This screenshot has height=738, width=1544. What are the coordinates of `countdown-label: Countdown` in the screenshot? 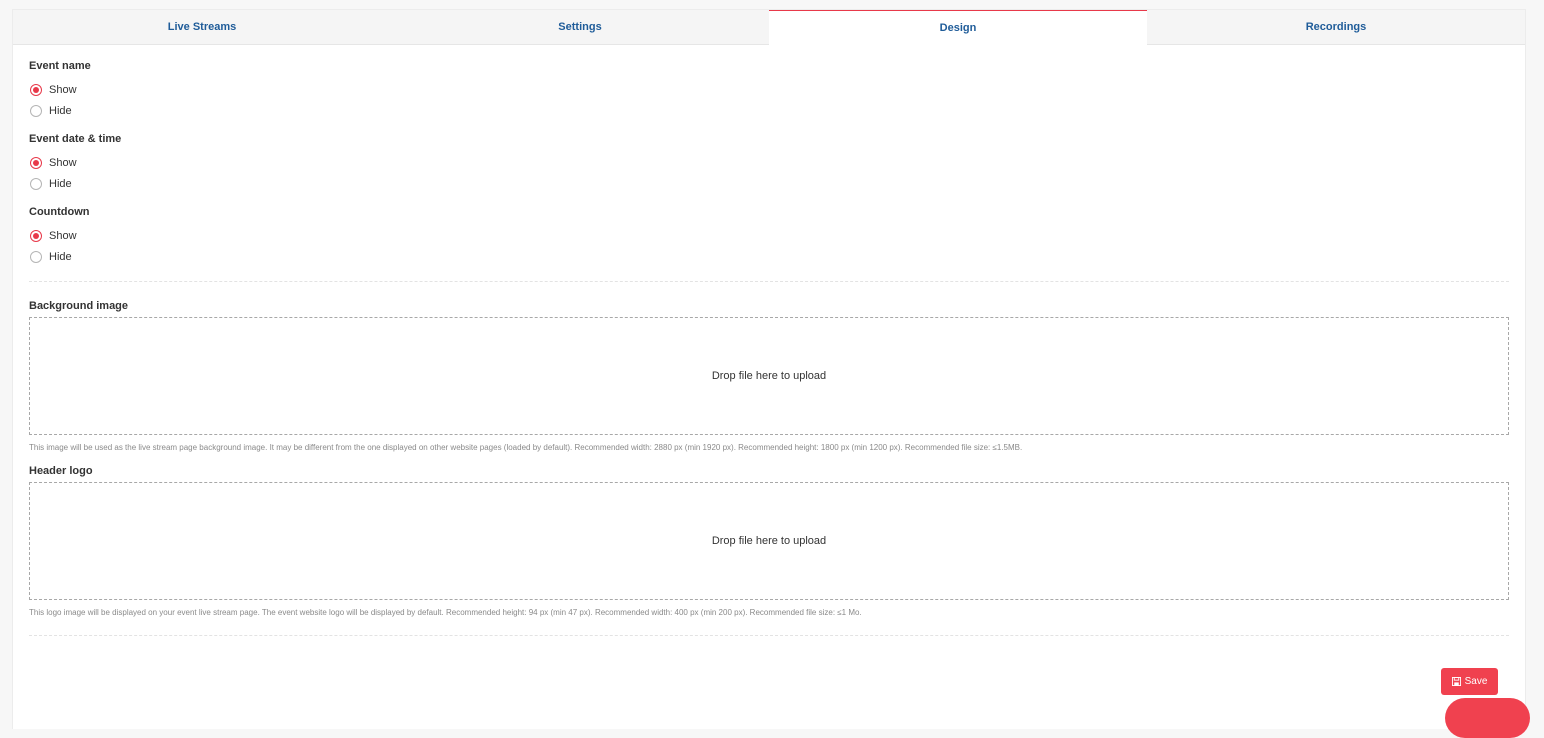 It's located at (59, 212).